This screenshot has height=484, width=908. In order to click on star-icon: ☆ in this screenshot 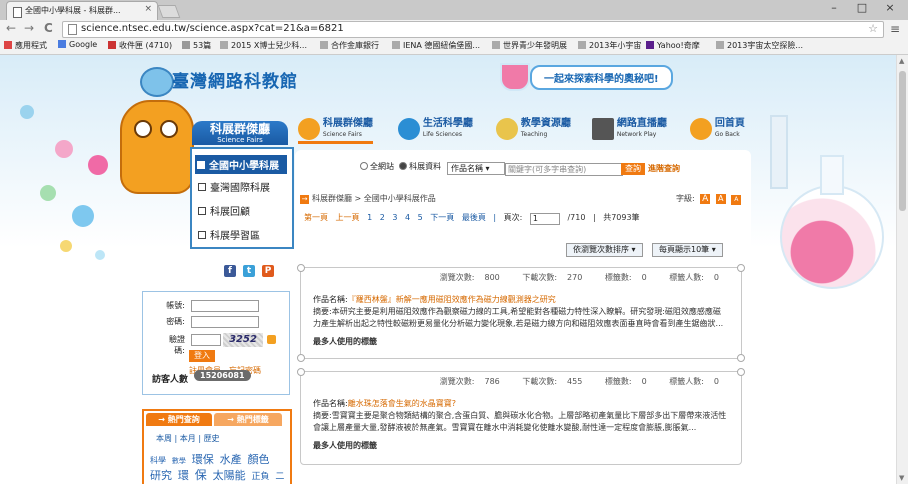, I will do `click(873, 28)`.